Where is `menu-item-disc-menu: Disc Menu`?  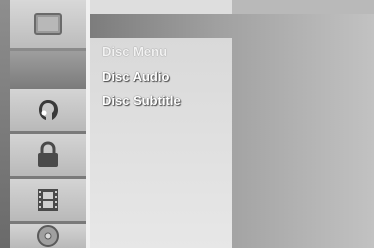 menu-item-disc-menu: Disc Menu is located at coordinates (134, 51).